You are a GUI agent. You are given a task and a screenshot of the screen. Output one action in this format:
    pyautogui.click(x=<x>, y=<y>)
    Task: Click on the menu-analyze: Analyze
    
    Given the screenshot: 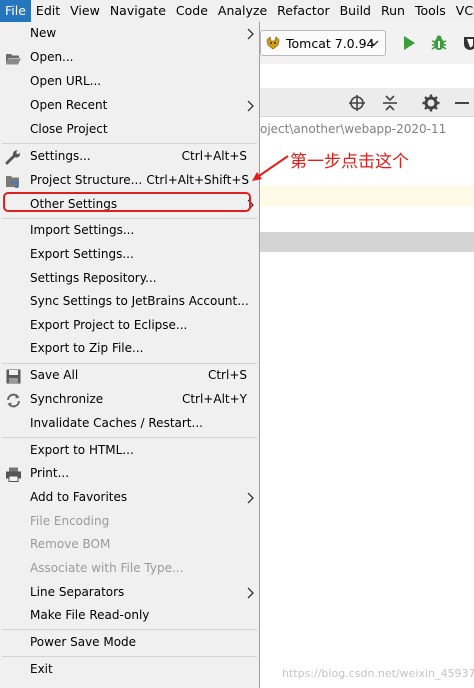 What is the action you would take?
    pyautogui.click(x=242, y=11)
    